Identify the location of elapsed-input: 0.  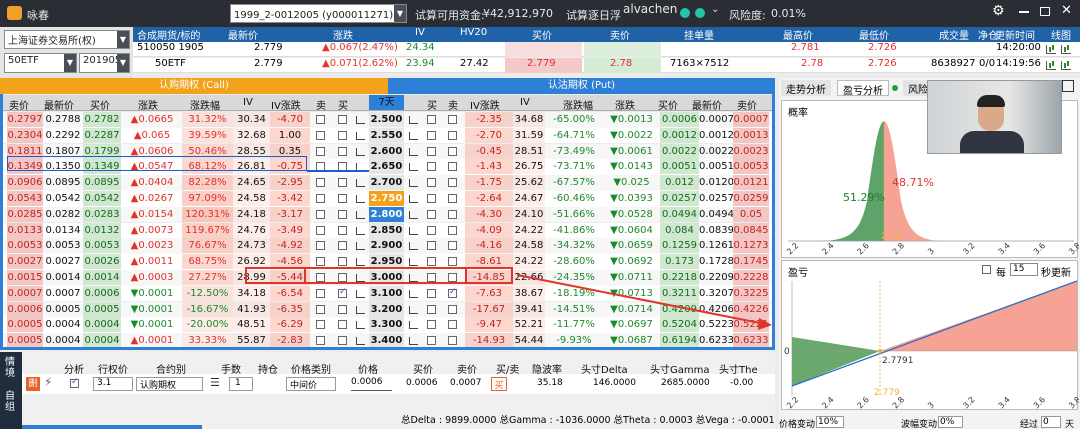
(1051, 422).